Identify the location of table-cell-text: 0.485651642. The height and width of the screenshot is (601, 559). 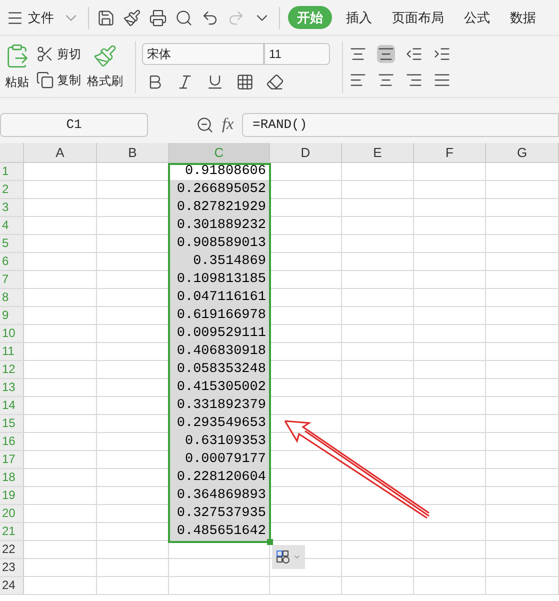
(221, 531).